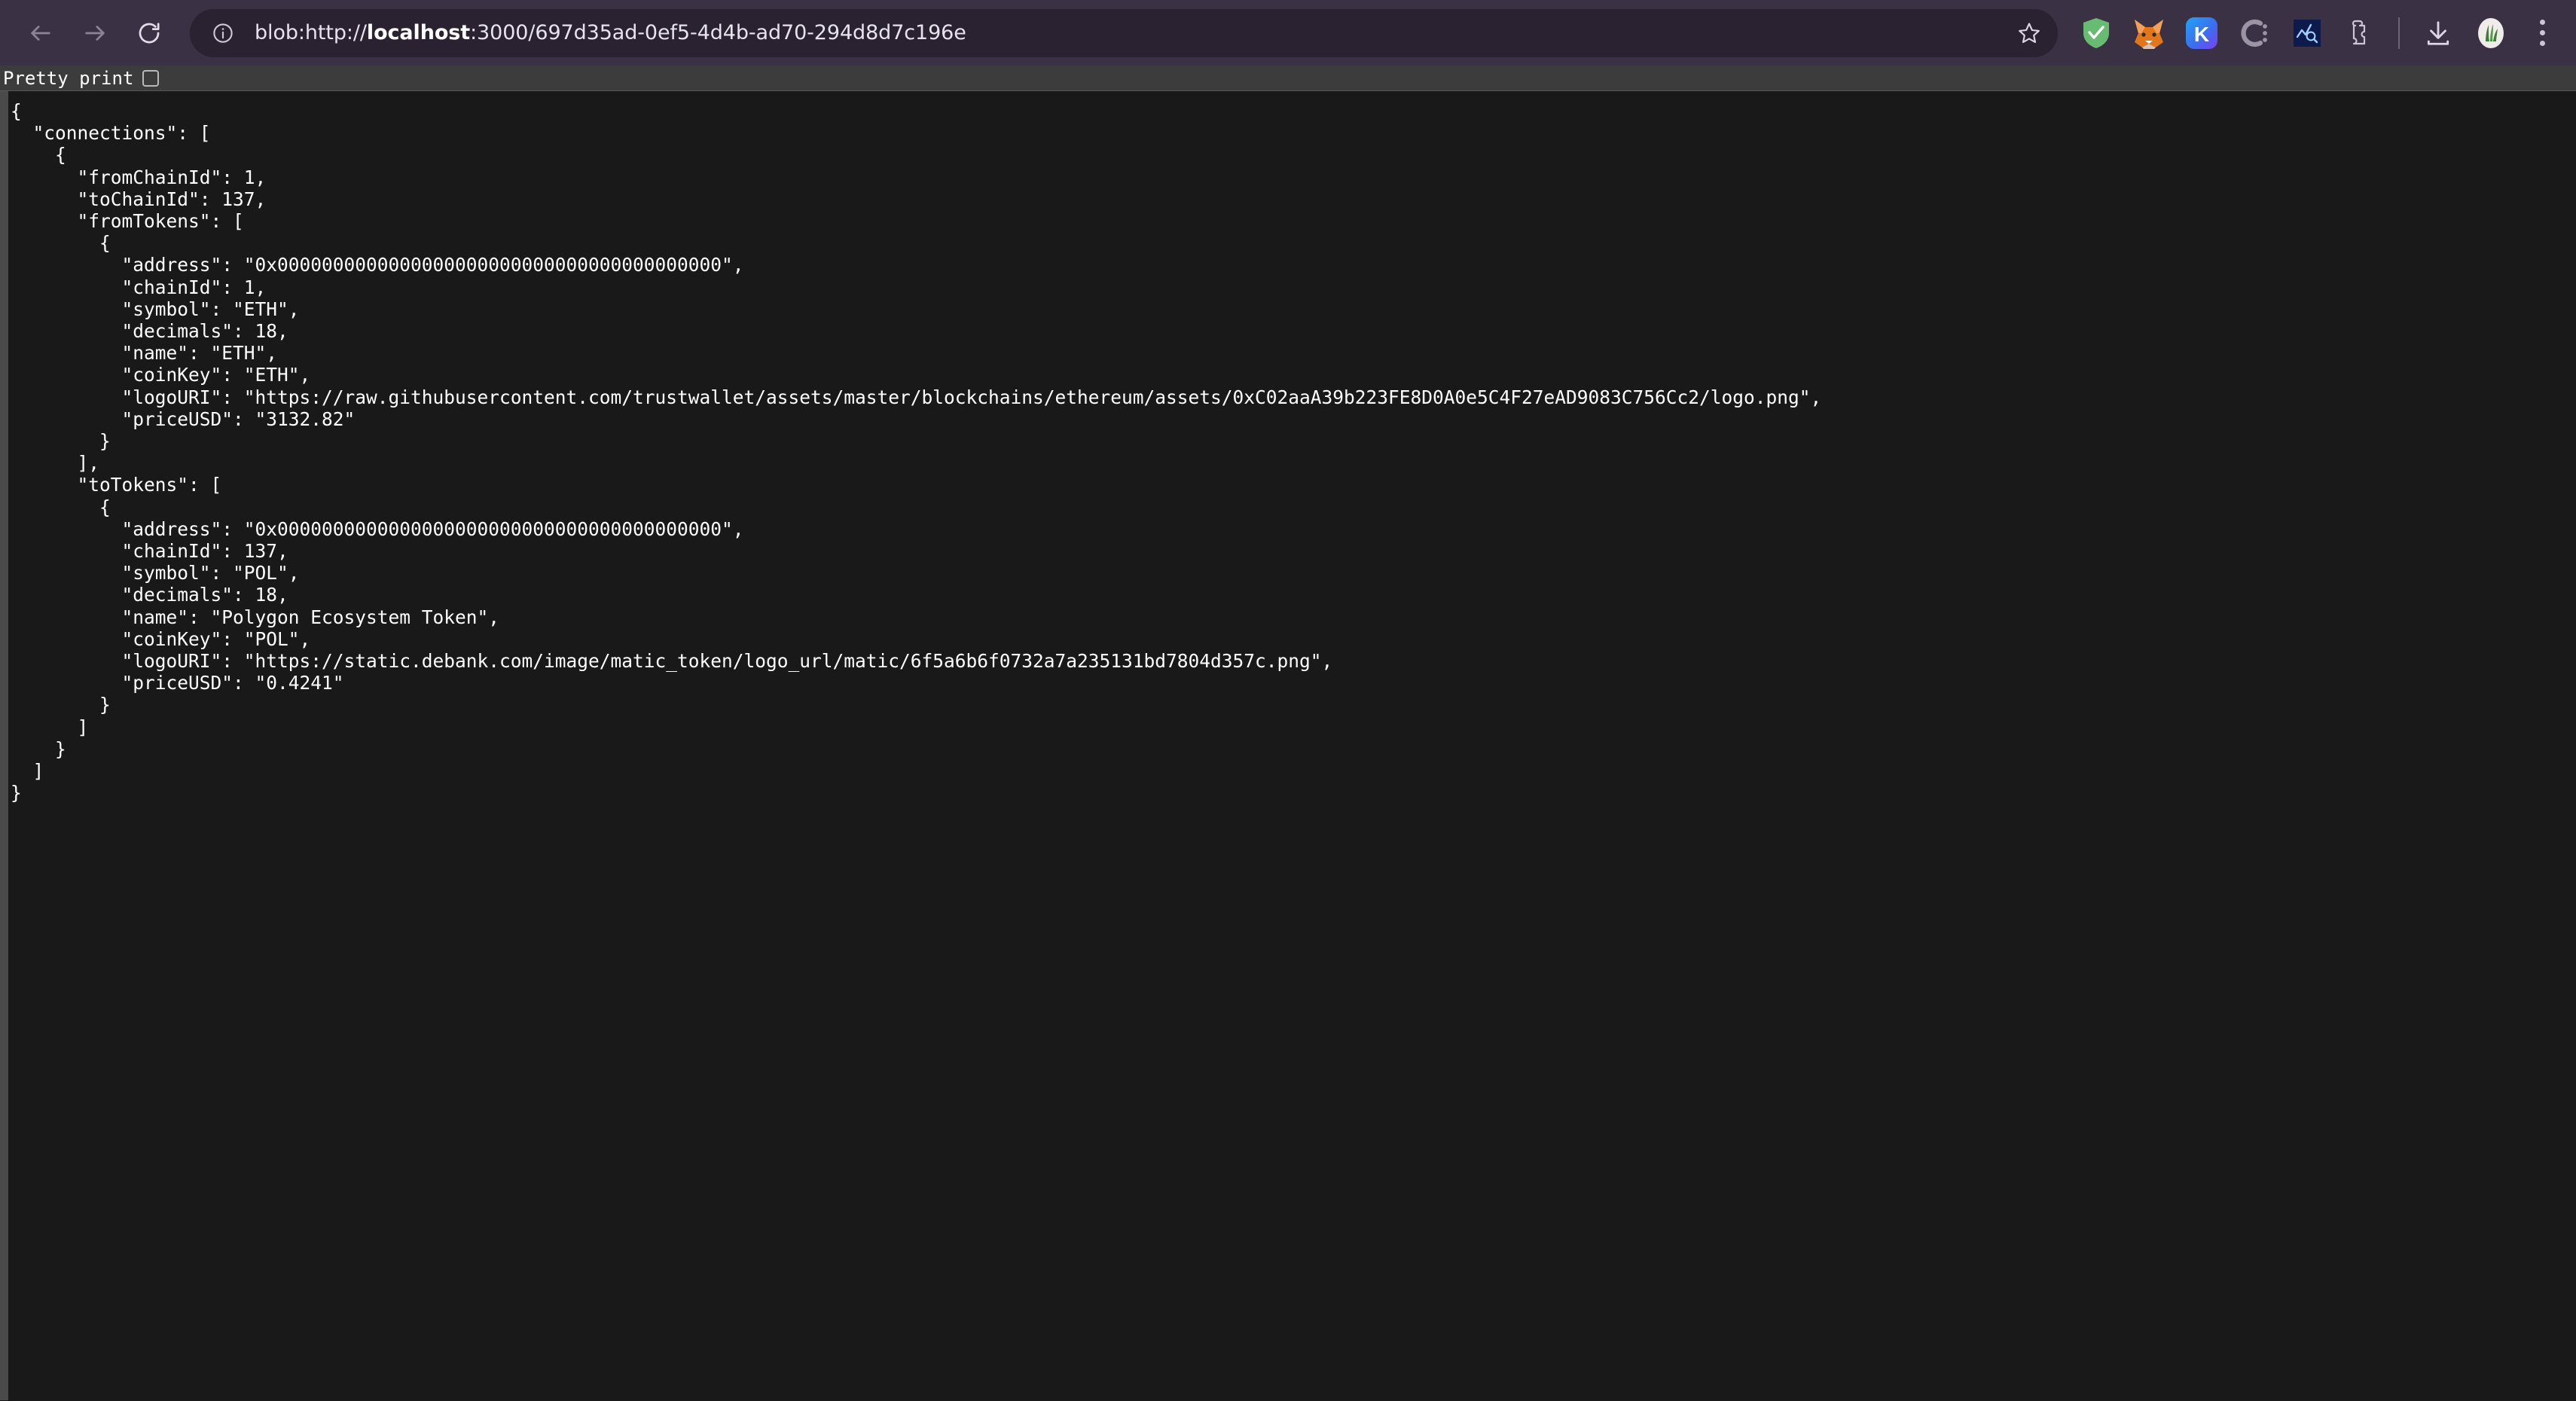 This screenshot has height=1401, width=2576. What do you see at coordinates (2491, 33) in the screenshot?
I see `profile-avatar` at bounding box center [2491, 33].